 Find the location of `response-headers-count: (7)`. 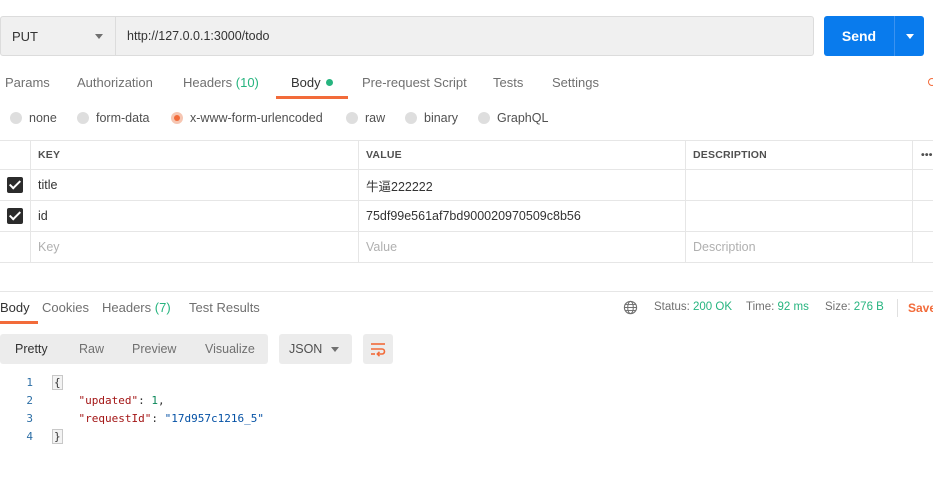

response-headers-count: (7) is located at coordinates (162, 307).